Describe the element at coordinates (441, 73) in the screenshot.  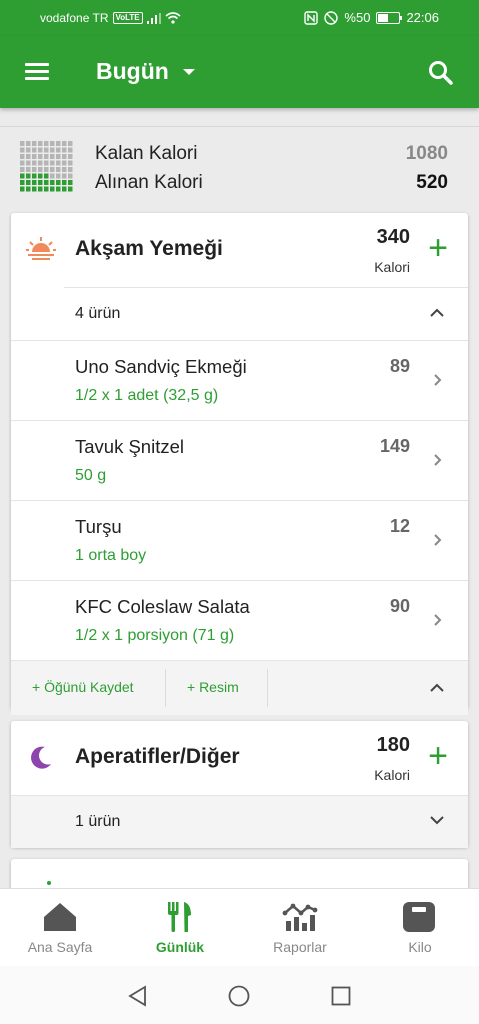
I see `search-icon` at that location.